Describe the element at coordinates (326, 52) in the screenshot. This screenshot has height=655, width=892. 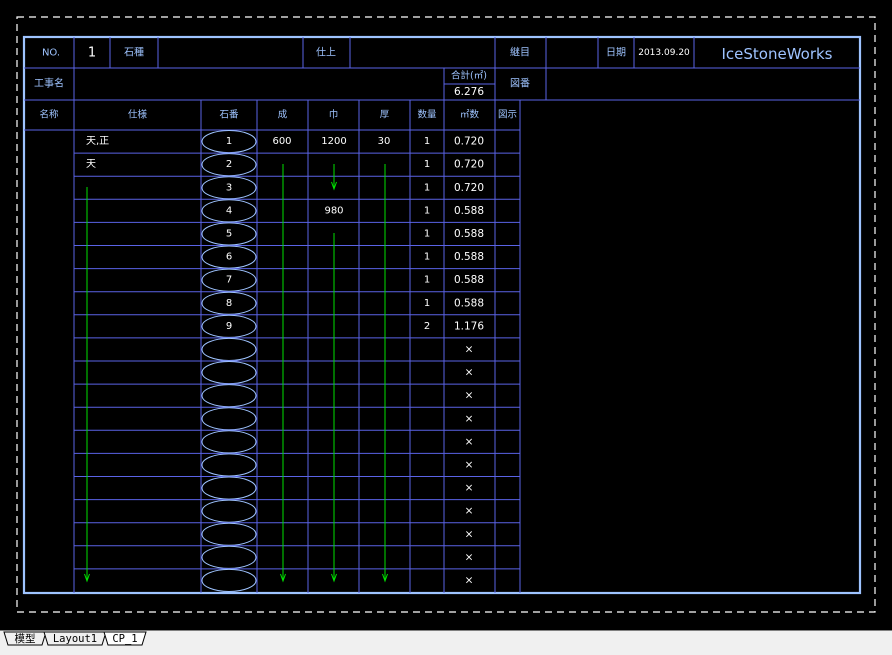
I see `finish-label: 仕上` at that location.